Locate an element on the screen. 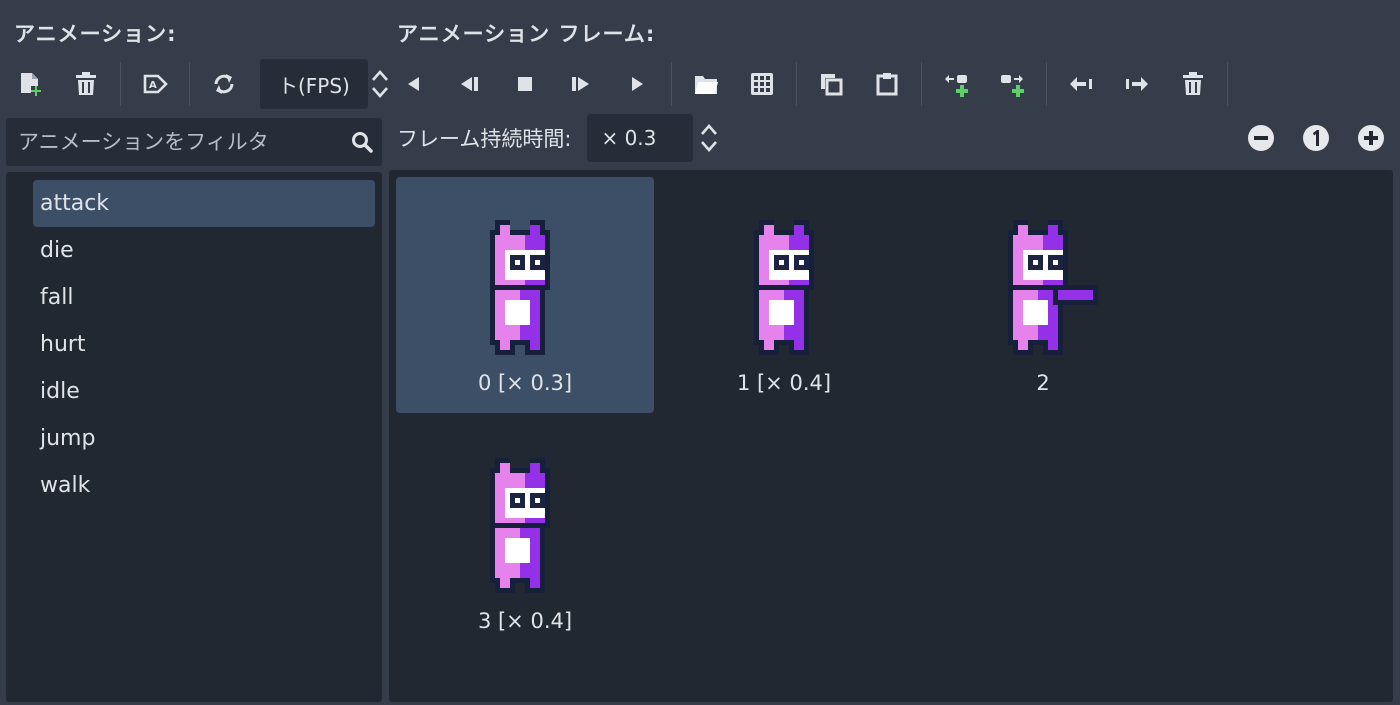  zoom-in-button is located at coordinates (1371, 138).